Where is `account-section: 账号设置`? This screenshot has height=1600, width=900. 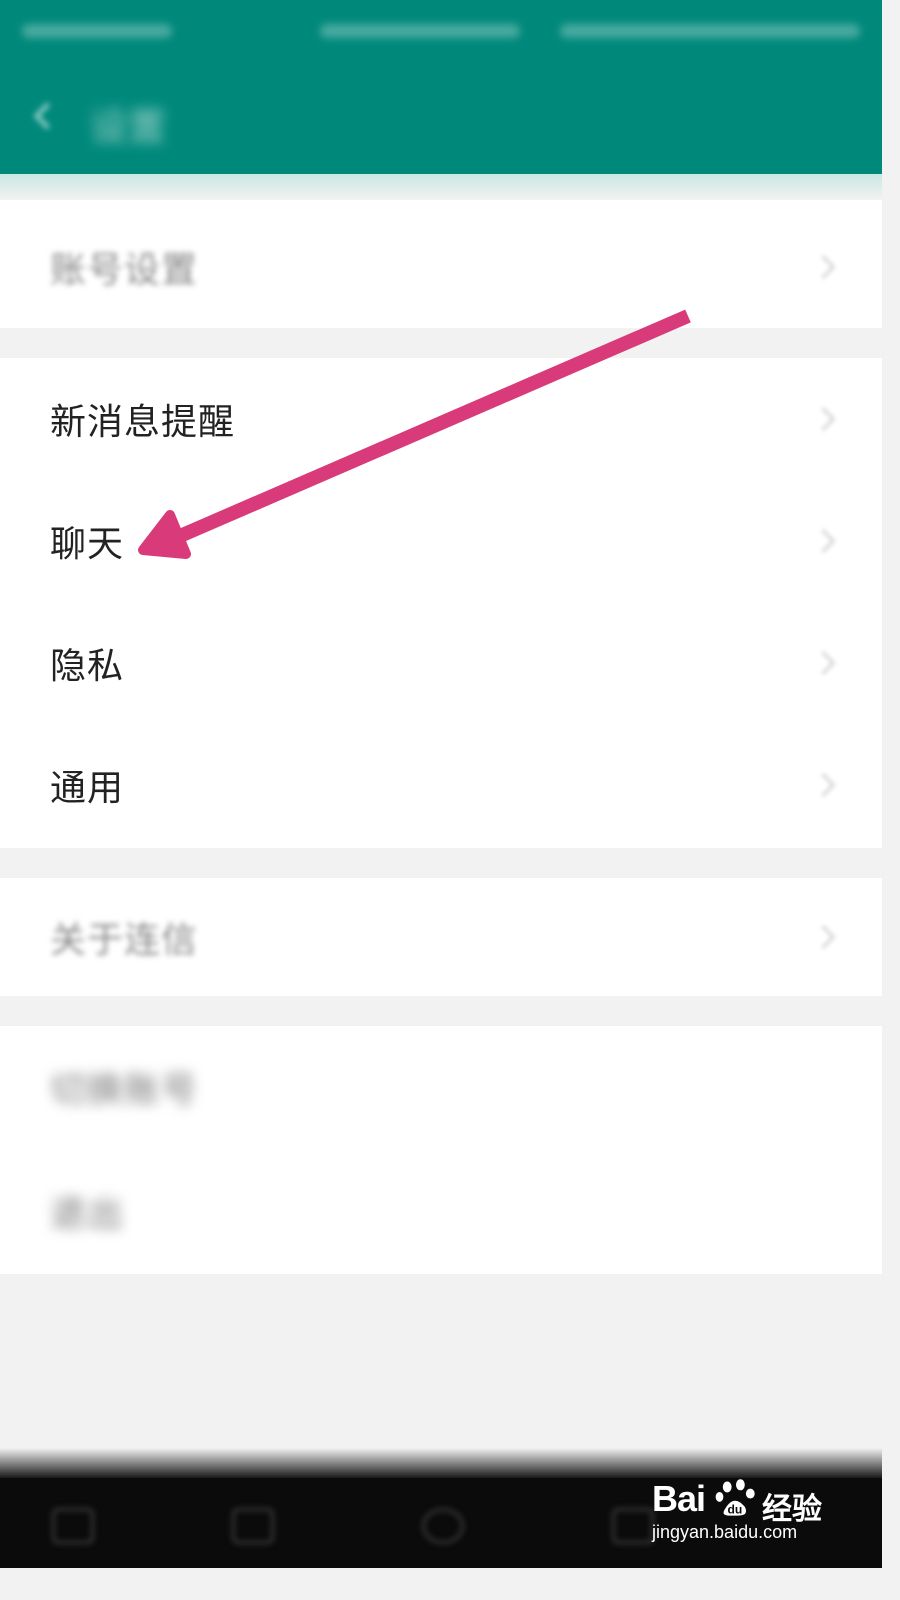 account-section: 账号设置 is located at coordinates (441, 264).